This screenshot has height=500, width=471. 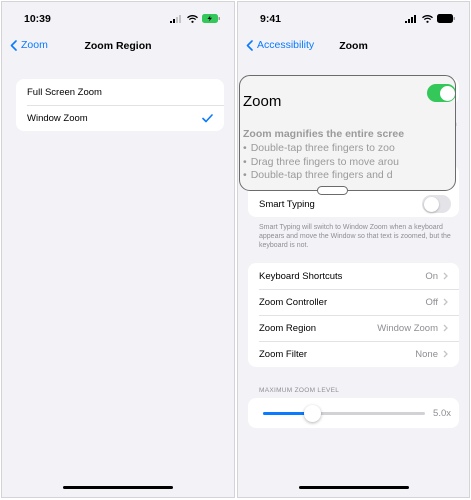 I want to click on setting-value: Off, so click(x=432, y=302).